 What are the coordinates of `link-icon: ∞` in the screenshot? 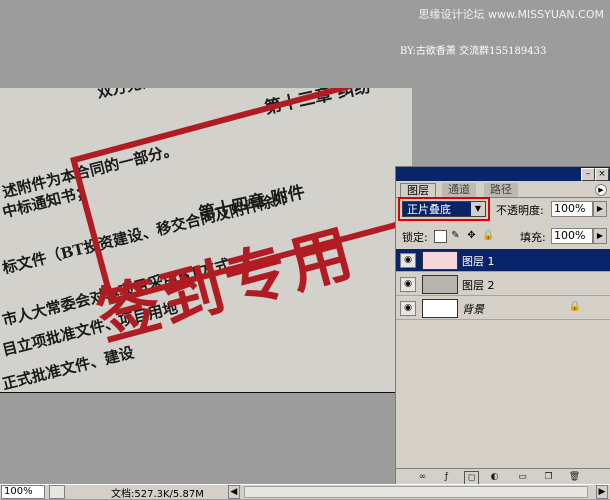 It's located at (422, 477).